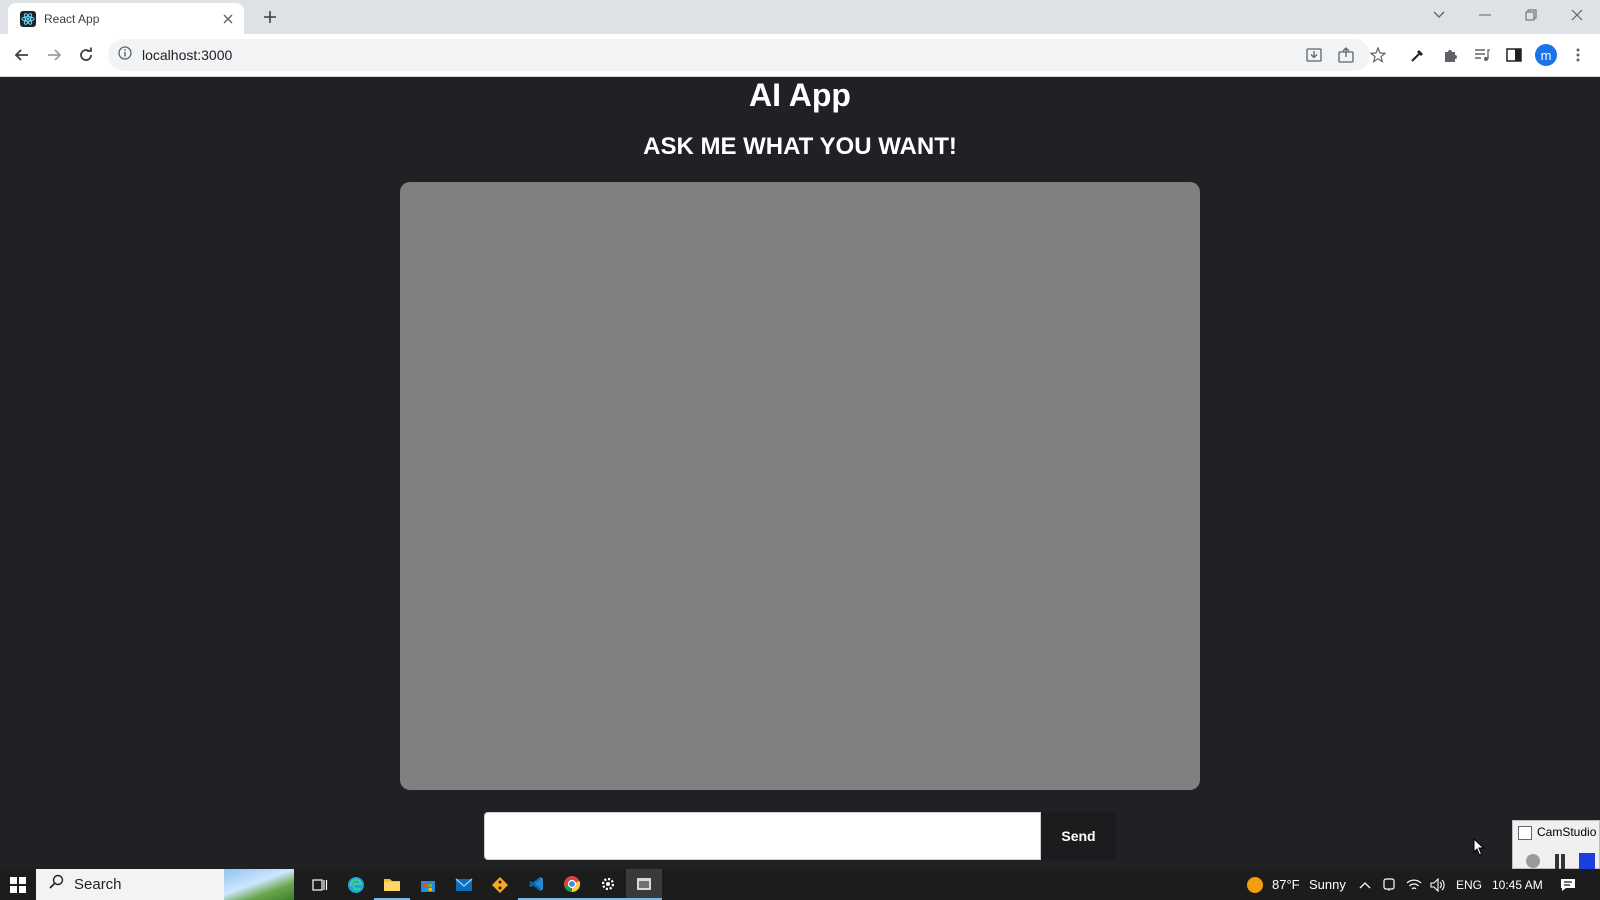 This screenshot has height=900, width=1600. Describe the element at coordinates (800, 884) in the screenshot. I see `windows-taskbar: Search 87°F Sunny ENG 10:45 AM` at that location.